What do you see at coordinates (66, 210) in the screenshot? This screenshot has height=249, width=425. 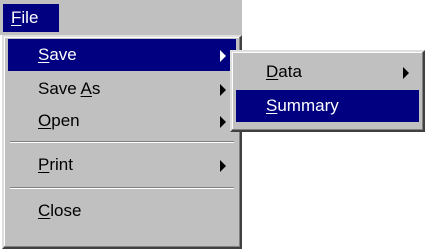 I see `menu-item-close-rest: lose` at bounding box center [66, 210].